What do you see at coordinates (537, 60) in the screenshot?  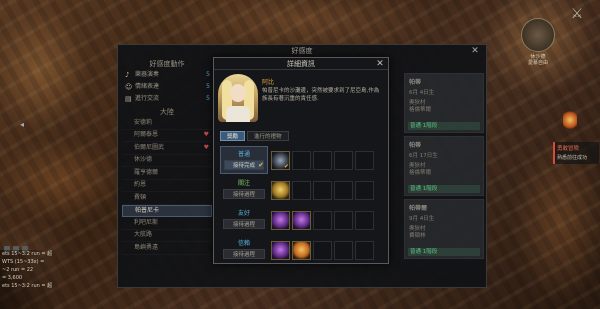 I see `minimap-label: 休沙德 愛慕自由` at bounding box center [537, 60].